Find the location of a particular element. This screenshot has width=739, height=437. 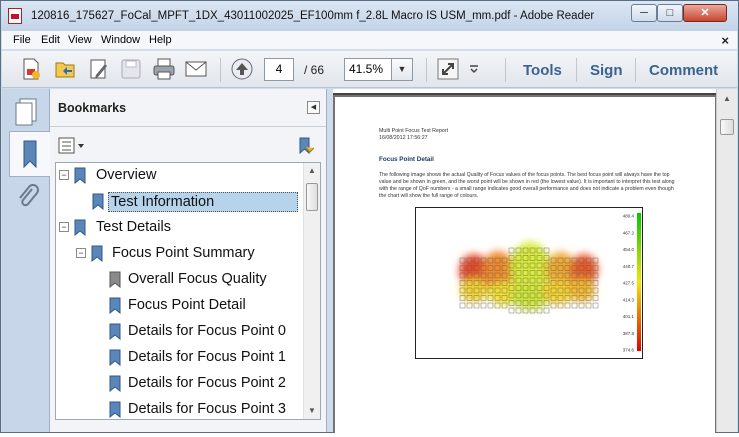

more-tools-chevron-icon is located at coordinates (474, 69).